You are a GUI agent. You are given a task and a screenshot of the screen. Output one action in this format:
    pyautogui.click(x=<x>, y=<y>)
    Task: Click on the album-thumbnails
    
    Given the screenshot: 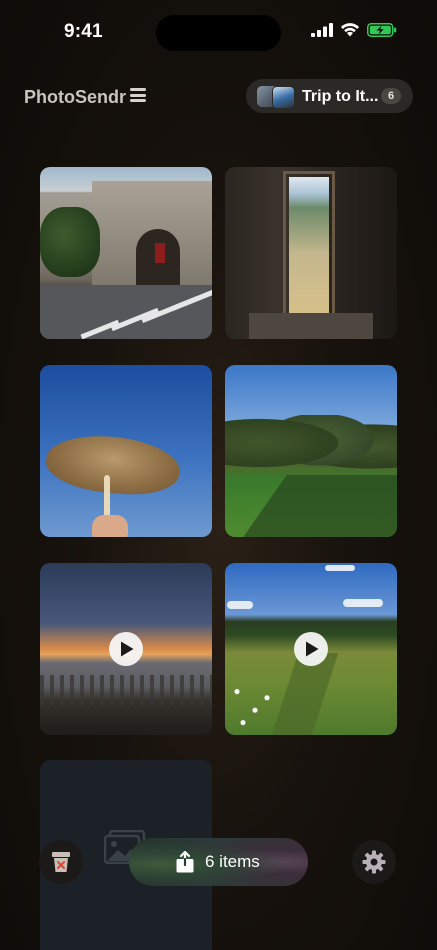 What is the action you would take?
    pyautogui.click(x=276, y=97)
    